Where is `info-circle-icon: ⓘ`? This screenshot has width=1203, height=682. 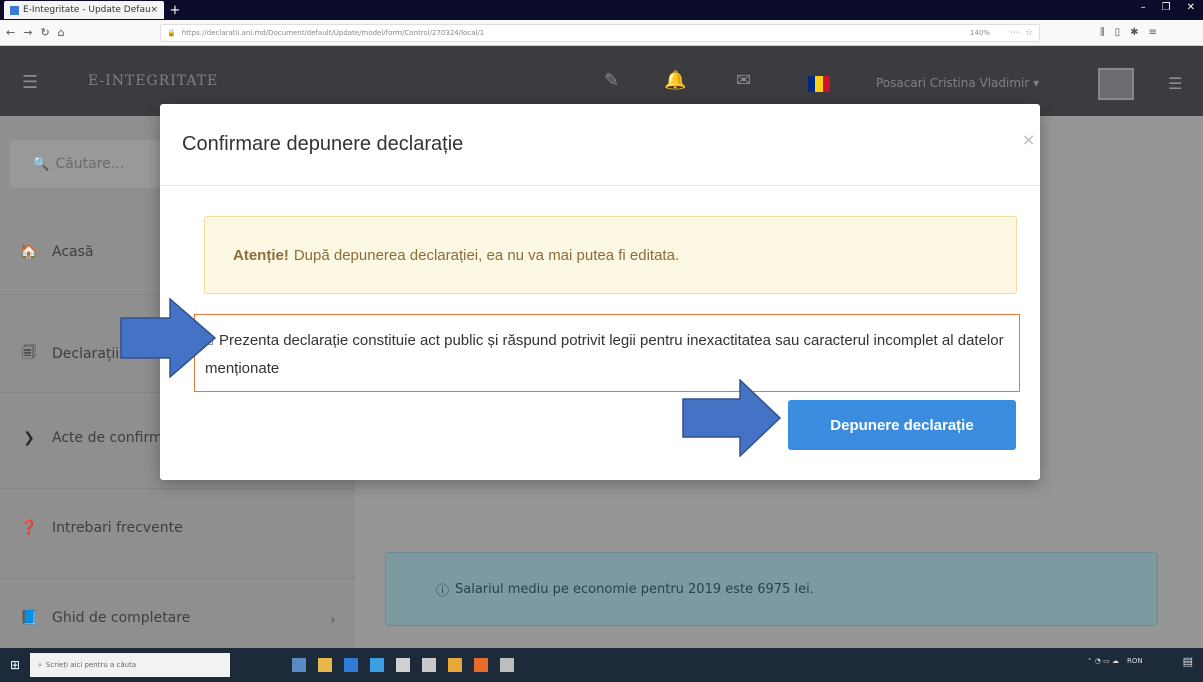
info-circle-icon: ⓘ is located at coordinates (443, 591).